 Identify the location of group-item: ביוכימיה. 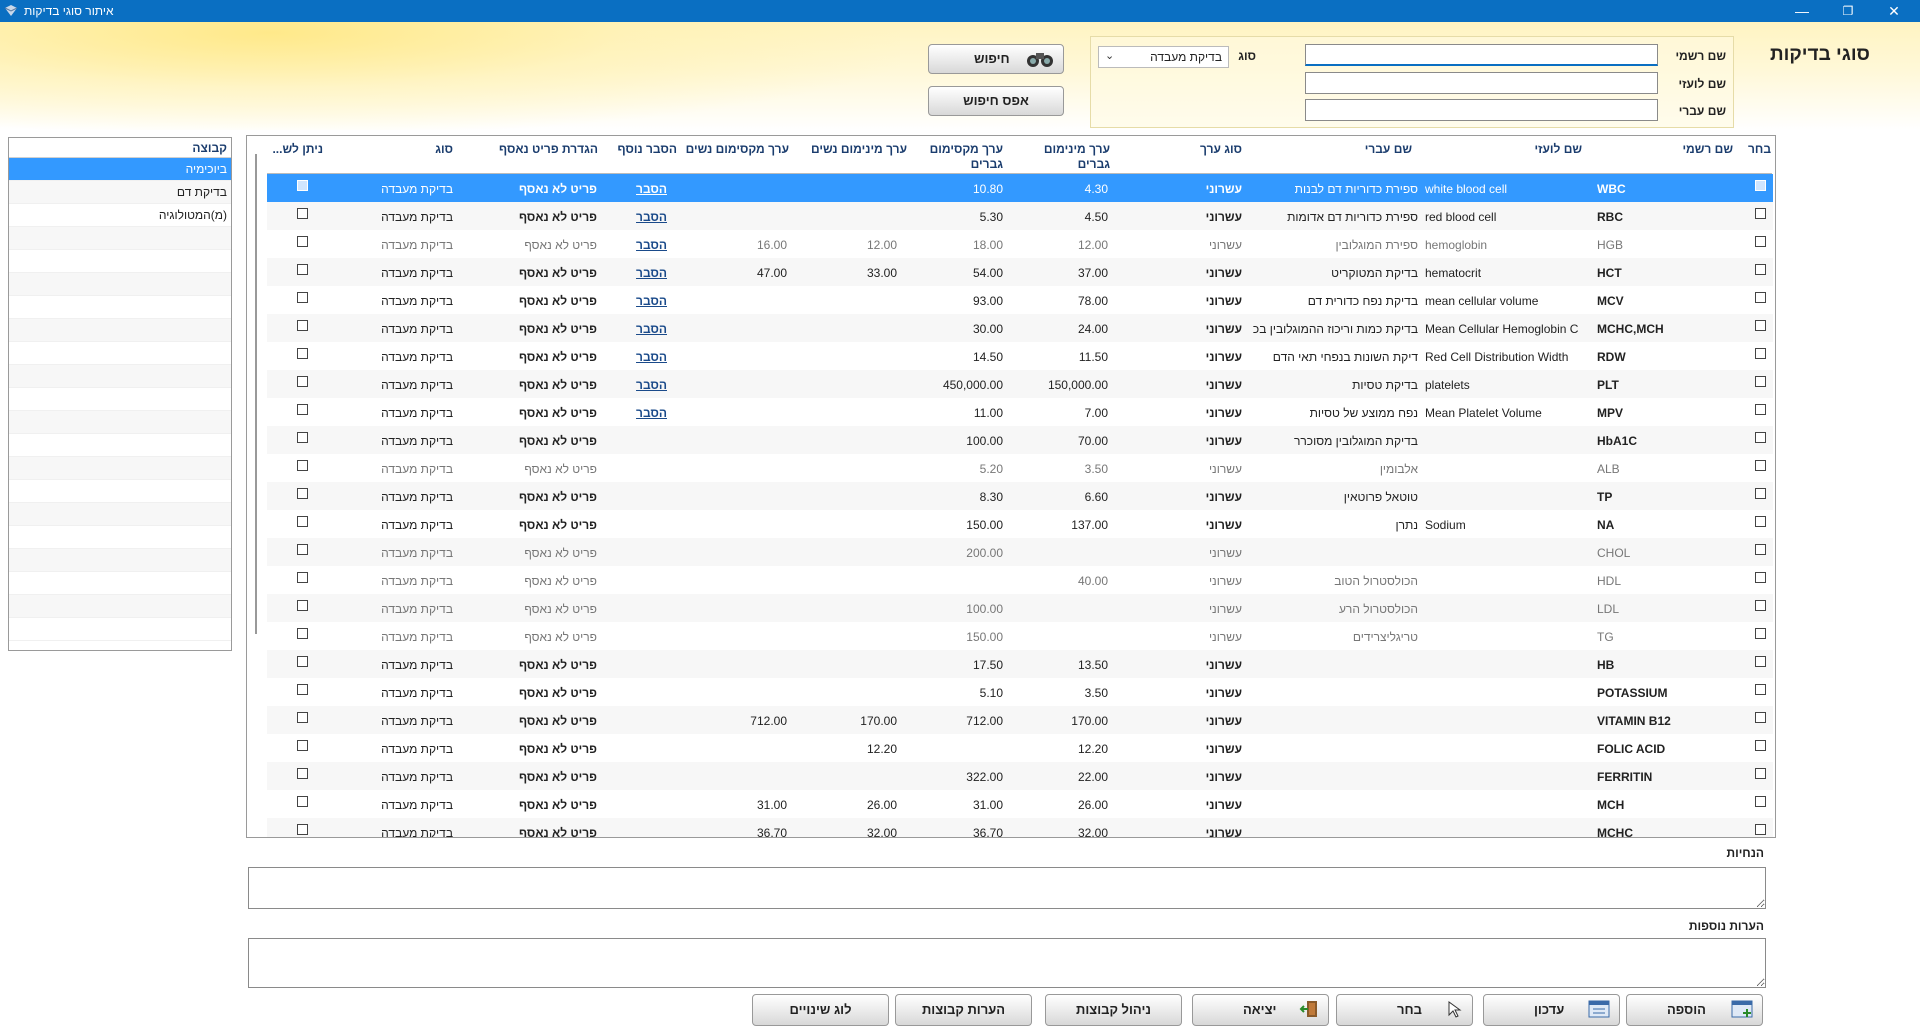
(120, 169).